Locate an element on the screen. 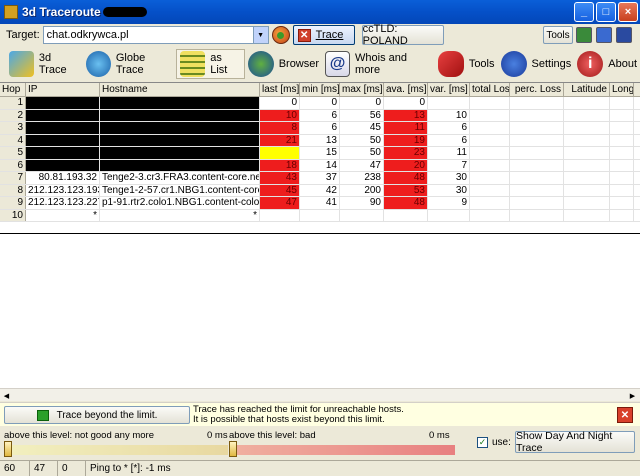 The image size is (640, 476). table-row: 2 10 6 56 13 10 is located at coordinates (320, 115).